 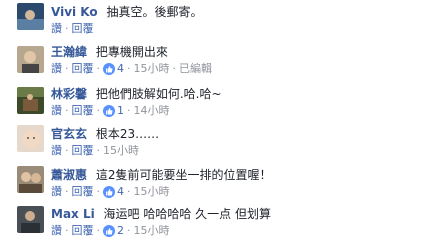 What do you see at coordinates (120, 230) in the screenshot?
I see `like-count-value: 2` at bounding box center [120, 230].